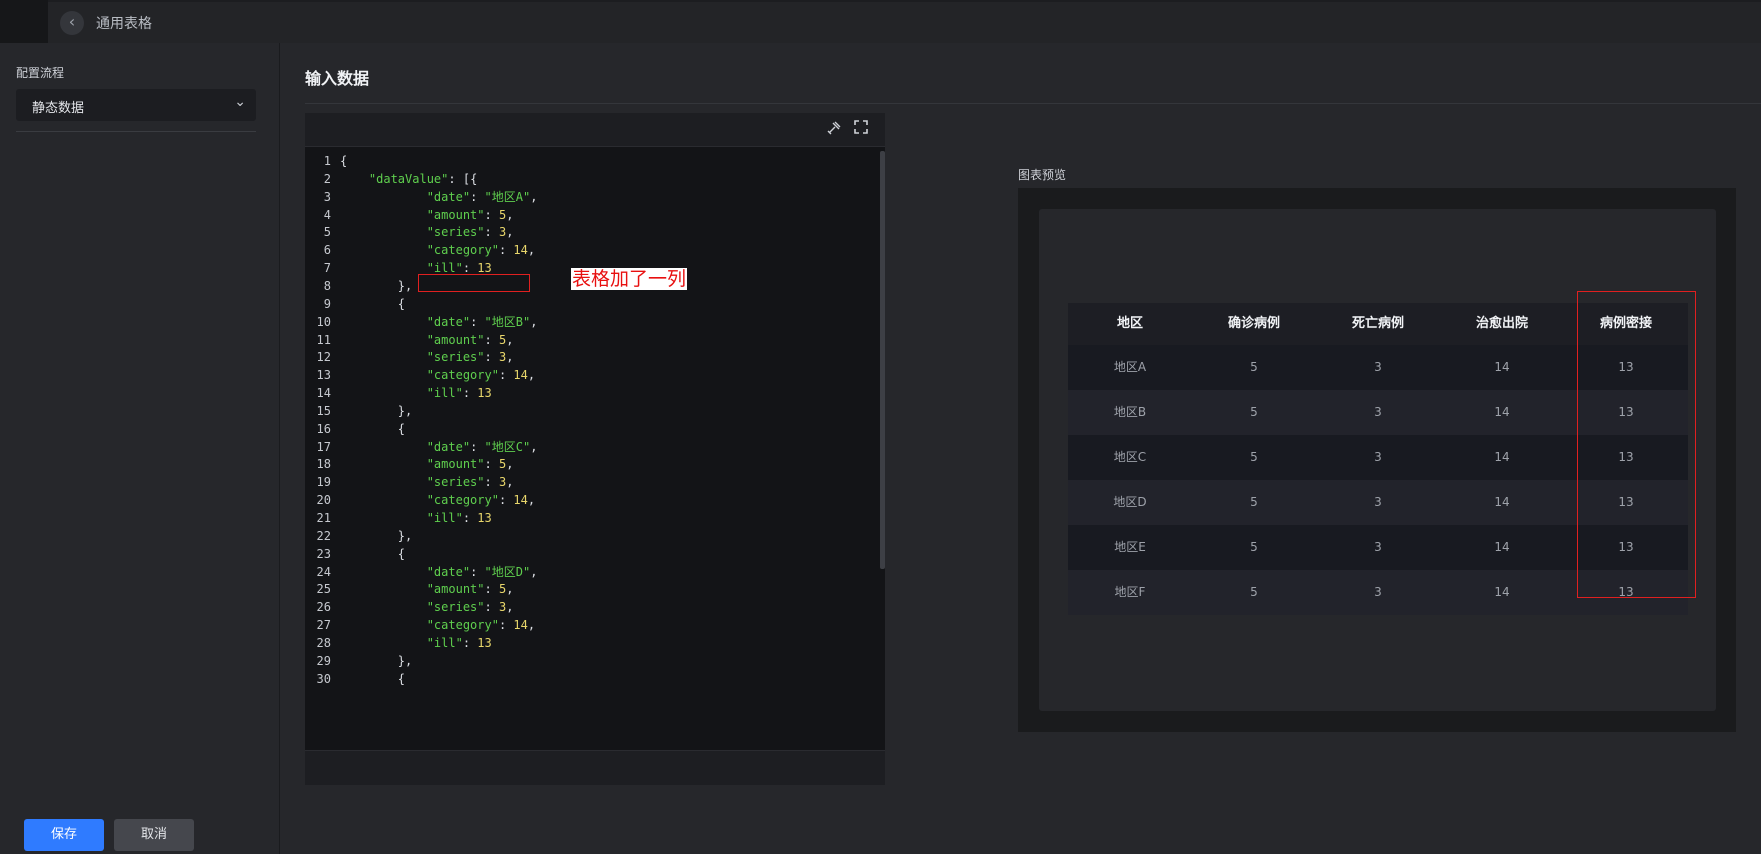 The width and height of the screenshot is (1761, 854). Describe the element at coordinates (474, 283) in the screenshot. I see `annotation-box-code` at that location.